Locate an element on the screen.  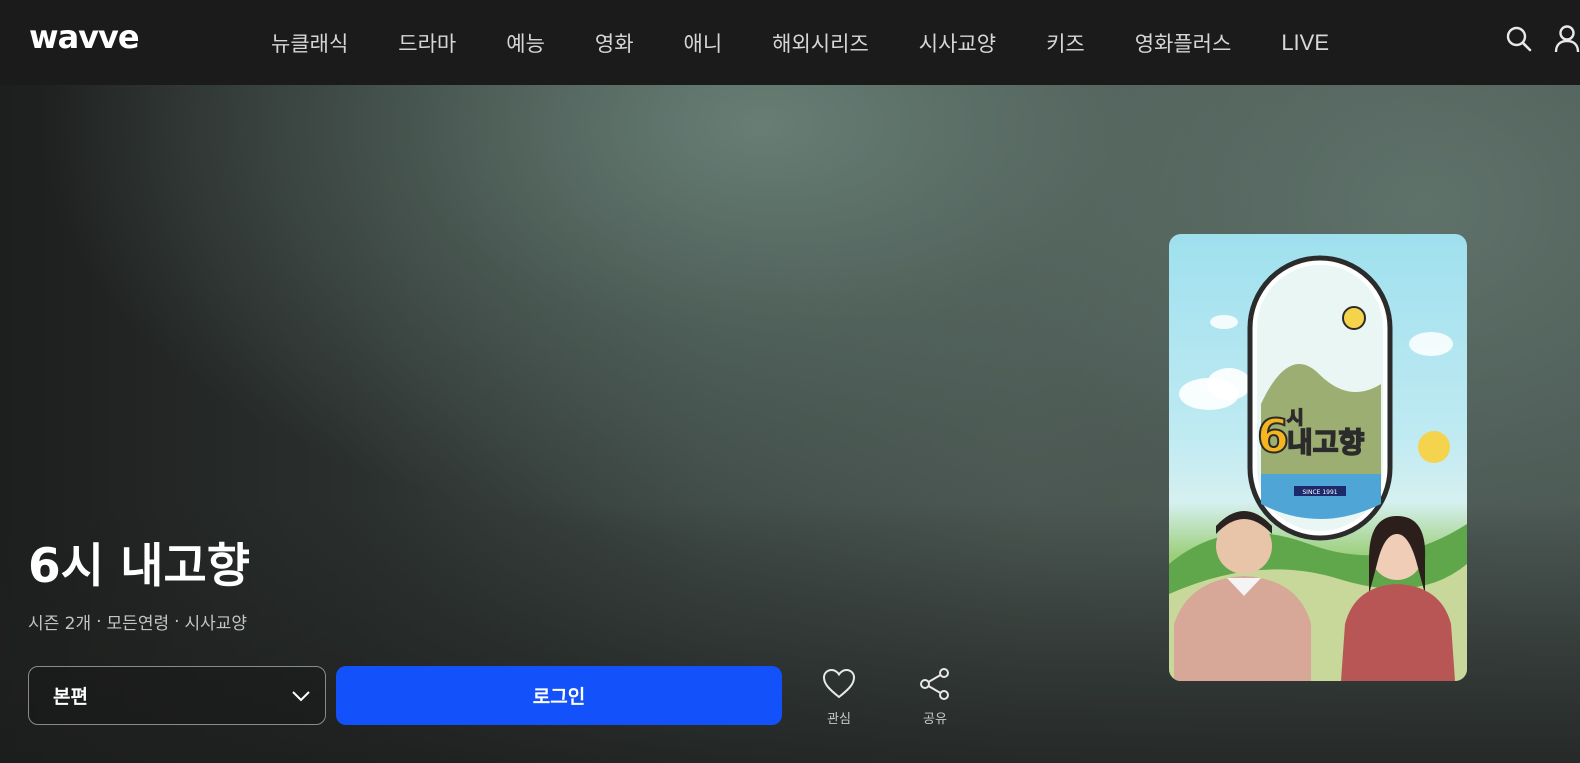
like-label: 관심 is located at coordinates (839, 719).